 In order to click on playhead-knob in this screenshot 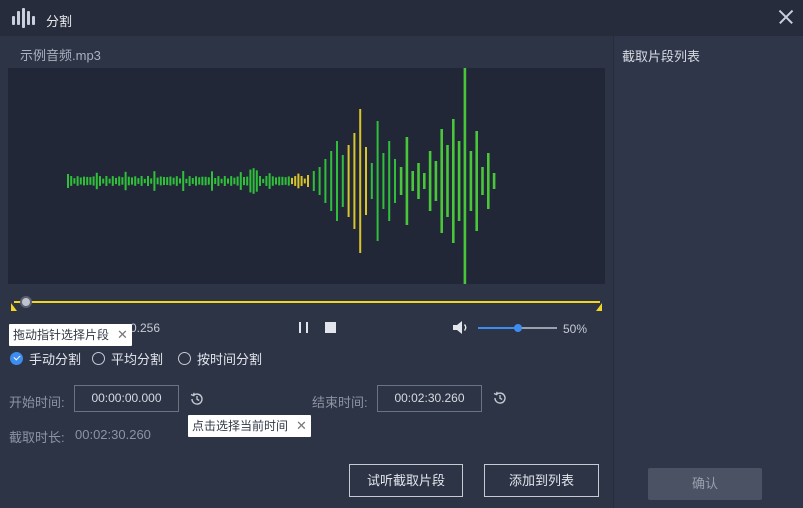, I will do `click(26, 302)`.